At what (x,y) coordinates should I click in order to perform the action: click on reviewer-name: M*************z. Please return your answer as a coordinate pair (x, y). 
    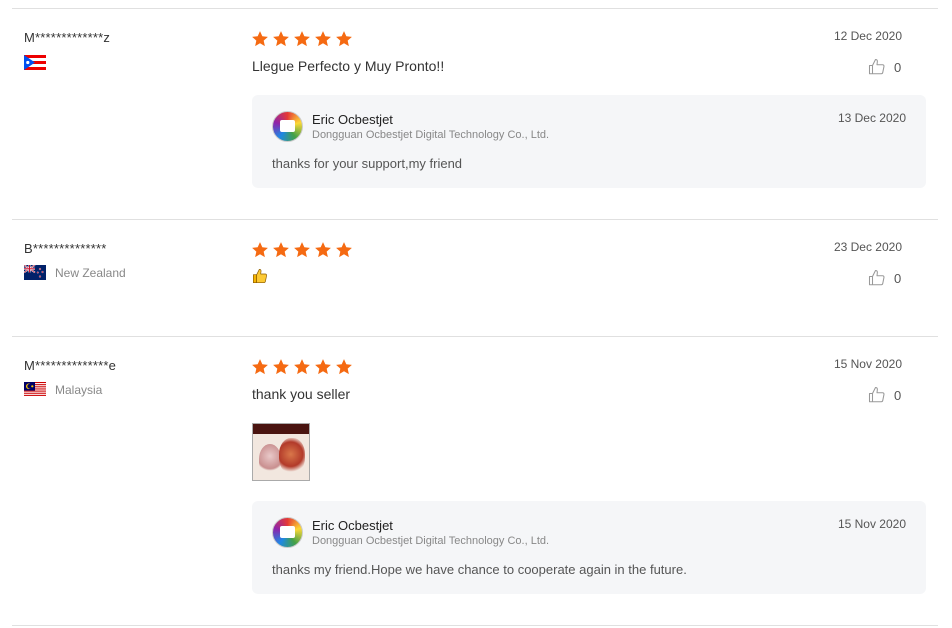
    Looking at the image, I should click on (67, 37).